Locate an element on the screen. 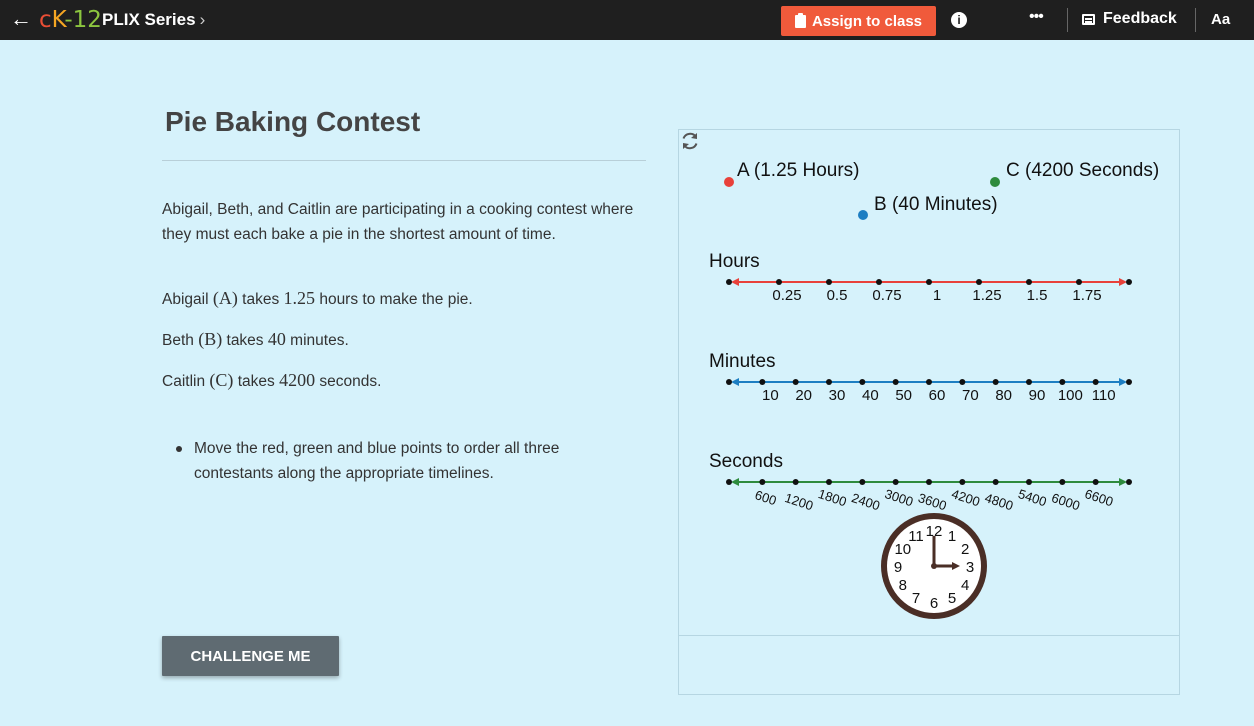  feedback-button: Feedback is located at coordinates (1129, 19).